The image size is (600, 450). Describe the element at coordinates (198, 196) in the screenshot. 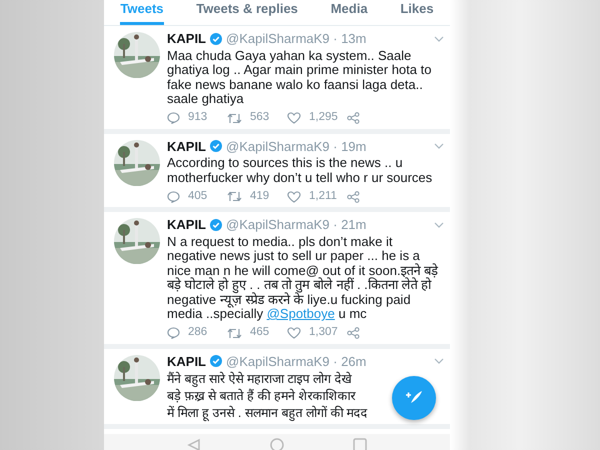

I see `reply-count: 405` at that location.